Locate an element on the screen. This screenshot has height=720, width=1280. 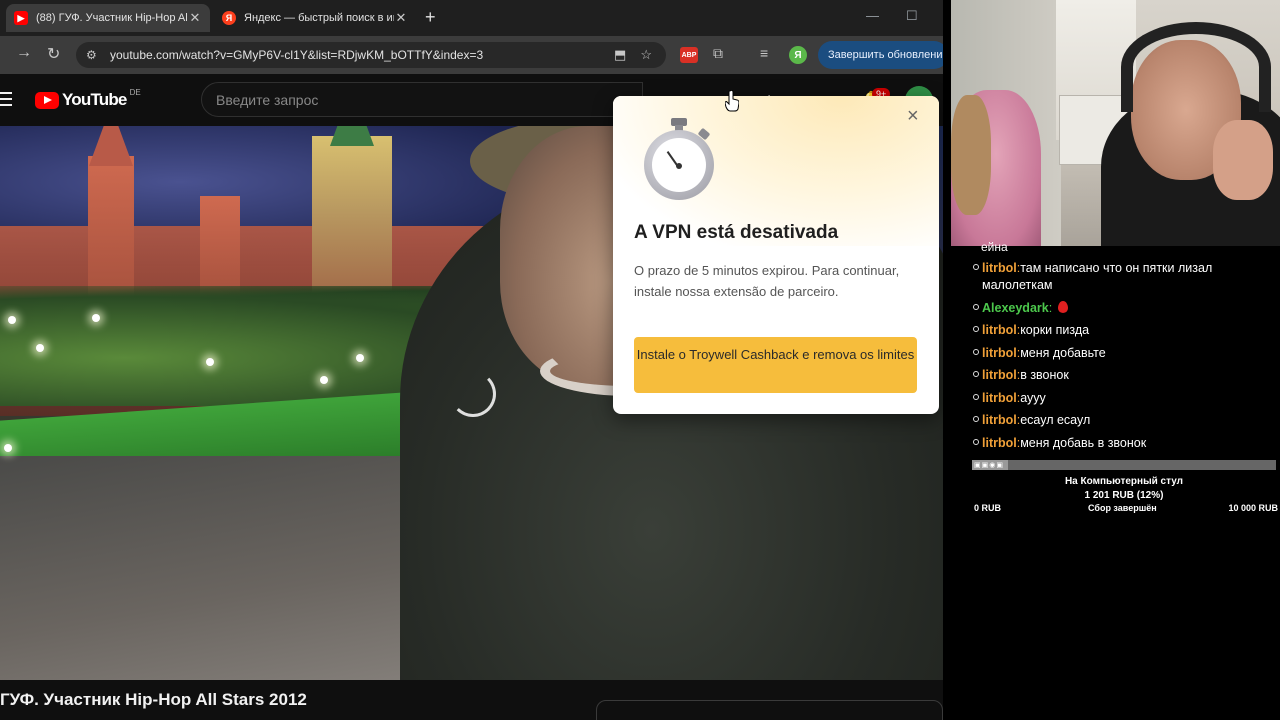
region-code: DE is located at coordinates (135, 92).